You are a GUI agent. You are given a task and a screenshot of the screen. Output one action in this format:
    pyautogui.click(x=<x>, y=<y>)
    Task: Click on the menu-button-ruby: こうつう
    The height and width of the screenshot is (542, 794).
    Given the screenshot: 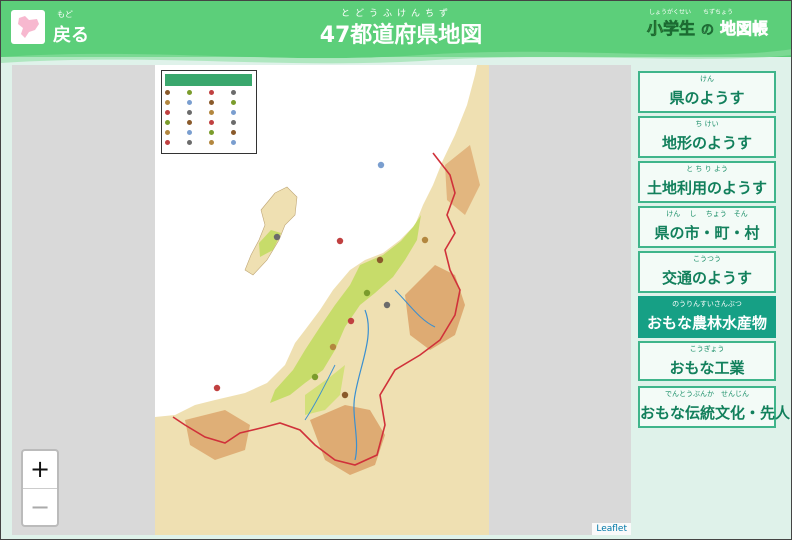 What is the action you would take?
    pyautogui.click(x=707, y=259)
    